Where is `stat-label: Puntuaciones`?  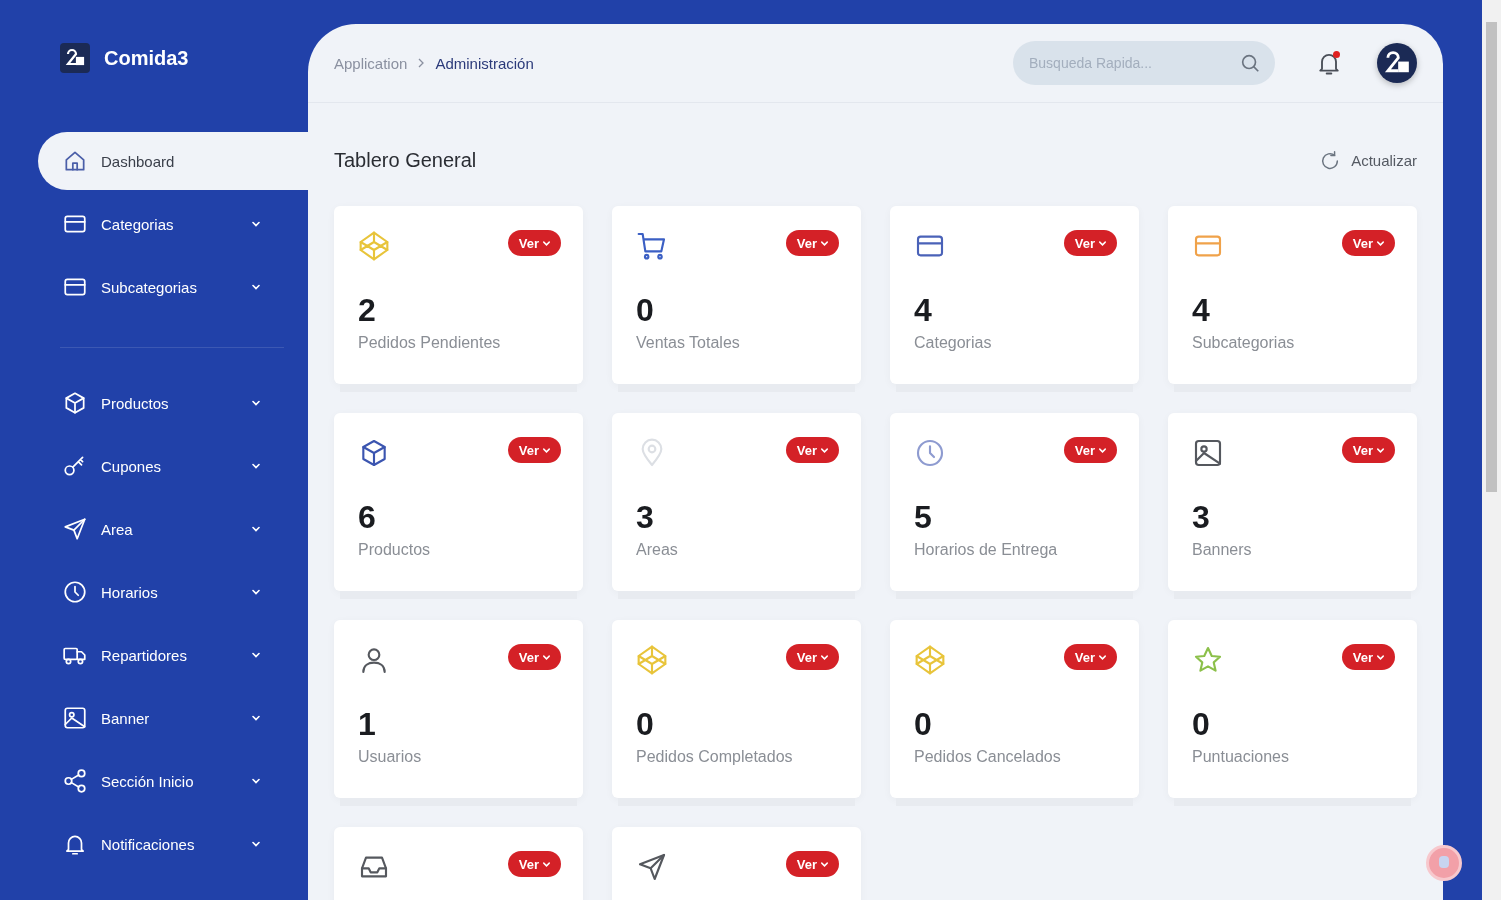 stat-label: Puntuaciones is located at coordinates (1241, 757).